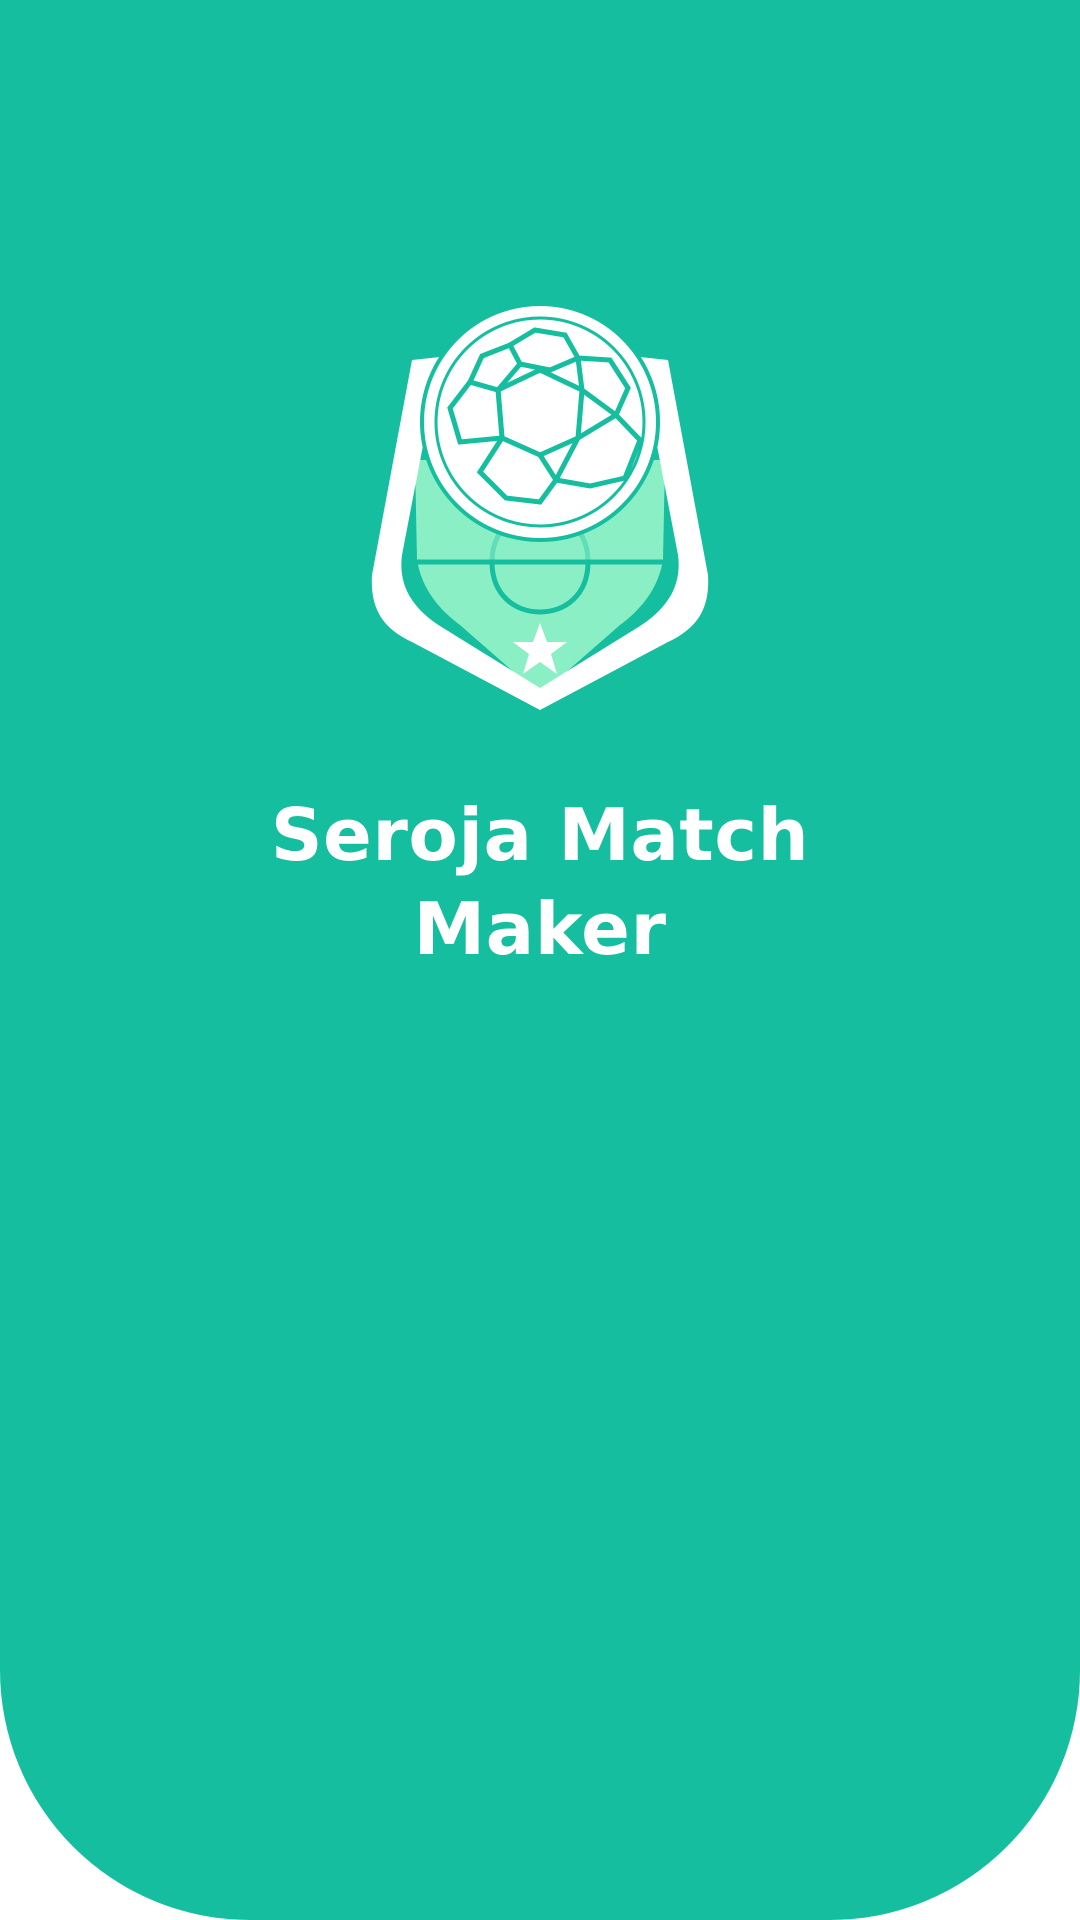  What do you see at coordinates (540, 882) in the screenshot?
I see `app-title: Seroja Match Maker` at bounding box center [540, 882].